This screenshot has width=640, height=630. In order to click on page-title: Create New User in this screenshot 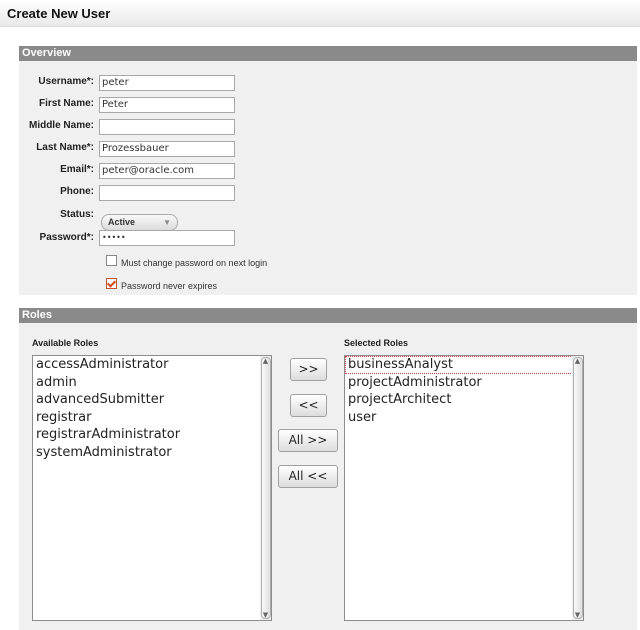, I will do `click(59, 13)`.